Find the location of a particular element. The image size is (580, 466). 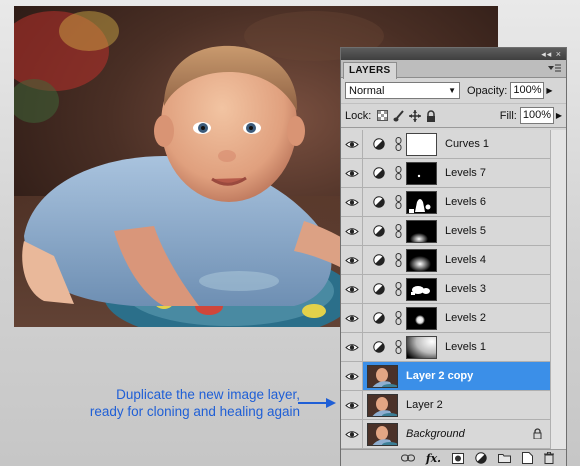

layer-name: Levels 1 is located at coordinates (465, 347).